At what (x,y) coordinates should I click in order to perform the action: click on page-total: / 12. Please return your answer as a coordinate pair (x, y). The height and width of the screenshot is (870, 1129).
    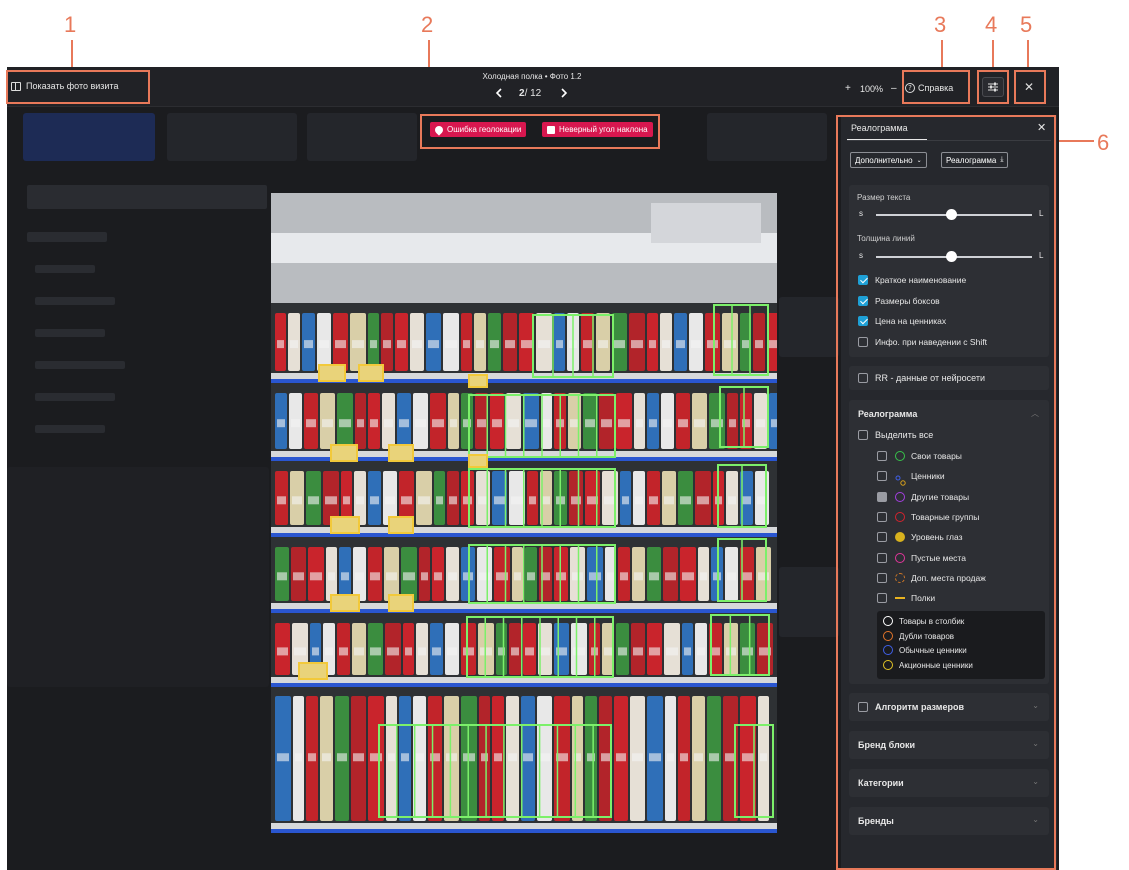
    Looking at the image, I should click on (533, 93).